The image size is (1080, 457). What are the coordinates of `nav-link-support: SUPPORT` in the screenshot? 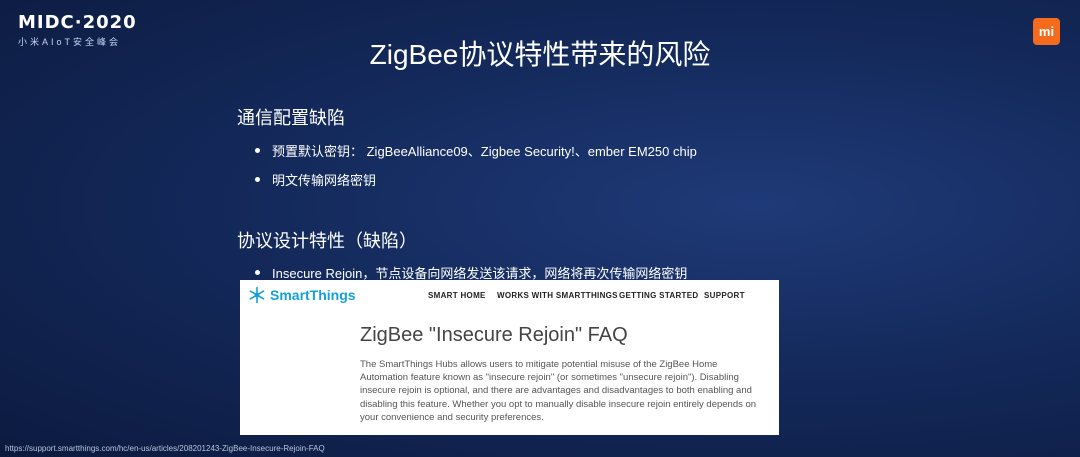 It's located at (724, 295).